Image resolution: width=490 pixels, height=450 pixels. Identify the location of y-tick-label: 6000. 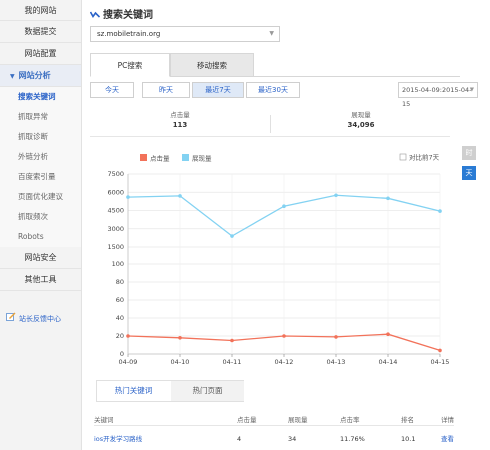
(115, 192).